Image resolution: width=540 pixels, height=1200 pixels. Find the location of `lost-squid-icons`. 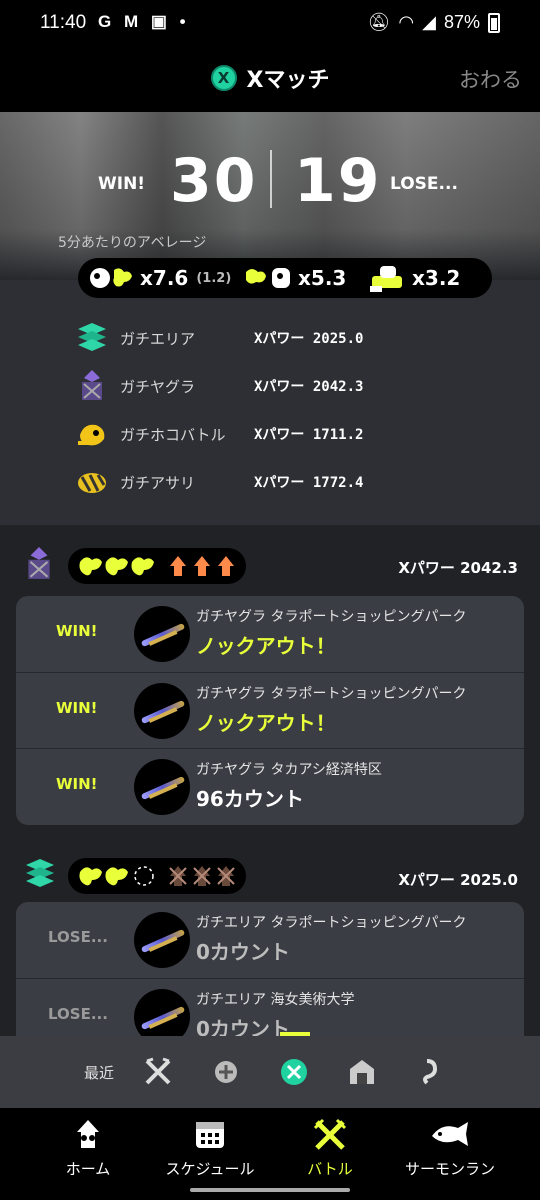

lost-squid-icons is located at coordinates (202, 876).